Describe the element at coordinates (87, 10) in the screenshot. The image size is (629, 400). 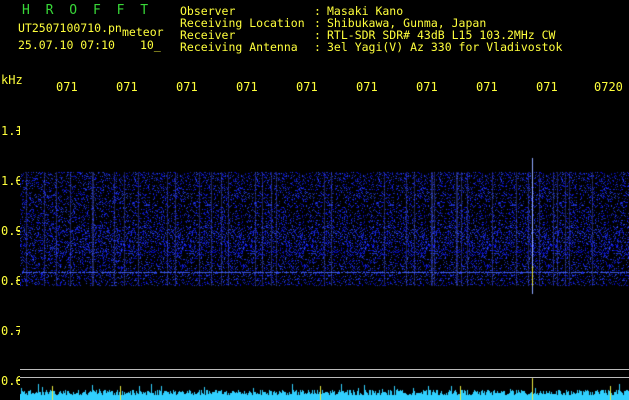
I see `program-title: H R O F F T` at that location.